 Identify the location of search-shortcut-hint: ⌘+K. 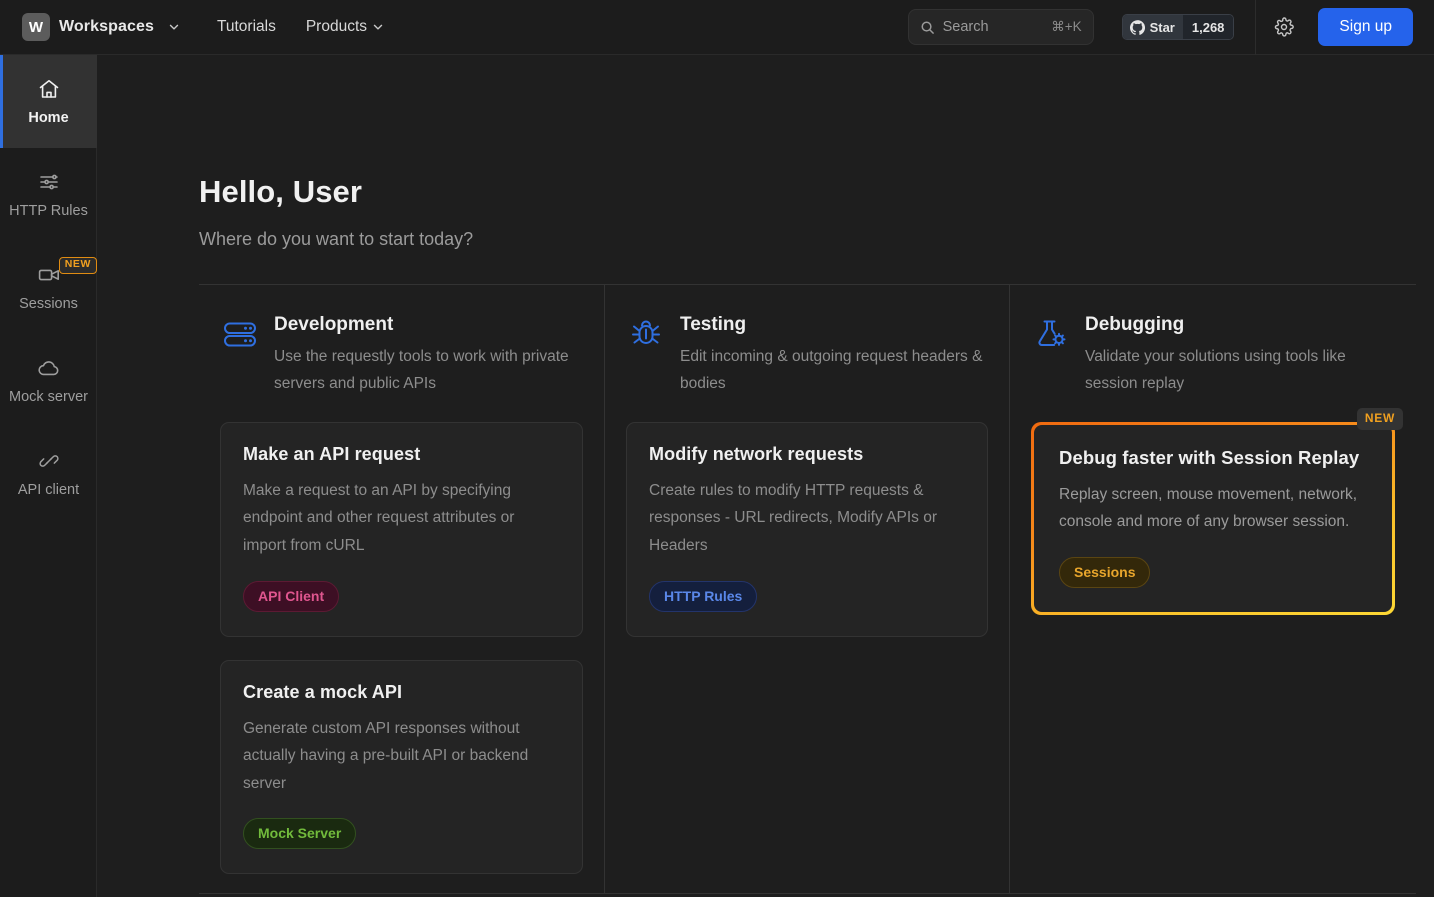
(1066, 26).